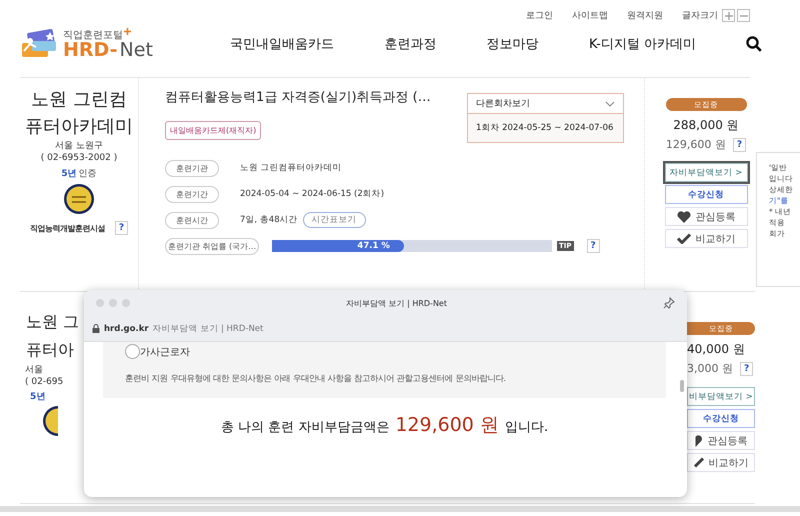 This screenshot has height=516, width=800. What do you see at coordinates (334, 220) in the screenshot?
I see `timetable-button: 시간표보기` at bounding box center [334, 220].